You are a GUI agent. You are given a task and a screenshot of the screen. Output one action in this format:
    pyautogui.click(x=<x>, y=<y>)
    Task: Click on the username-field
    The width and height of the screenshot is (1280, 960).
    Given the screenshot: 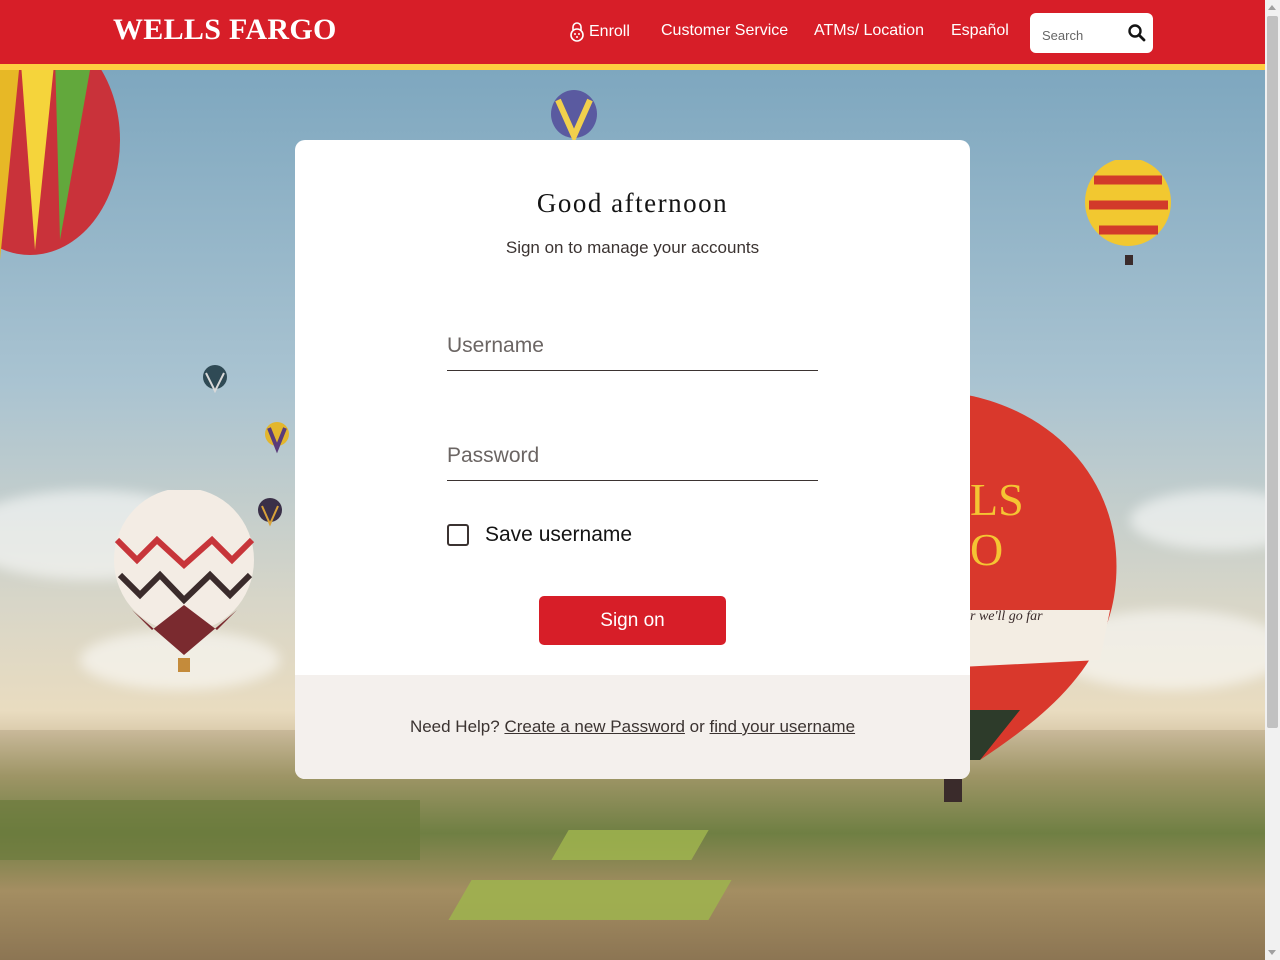 What is the action you would take?
    pyautogui.click(x=632, y=348)
    